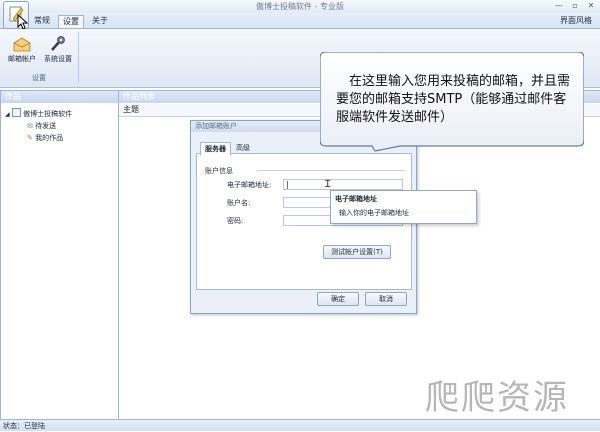 The width and height of the screenshot is (600, 432). I want to click on column-header-label: 主题, so click(131, 109).